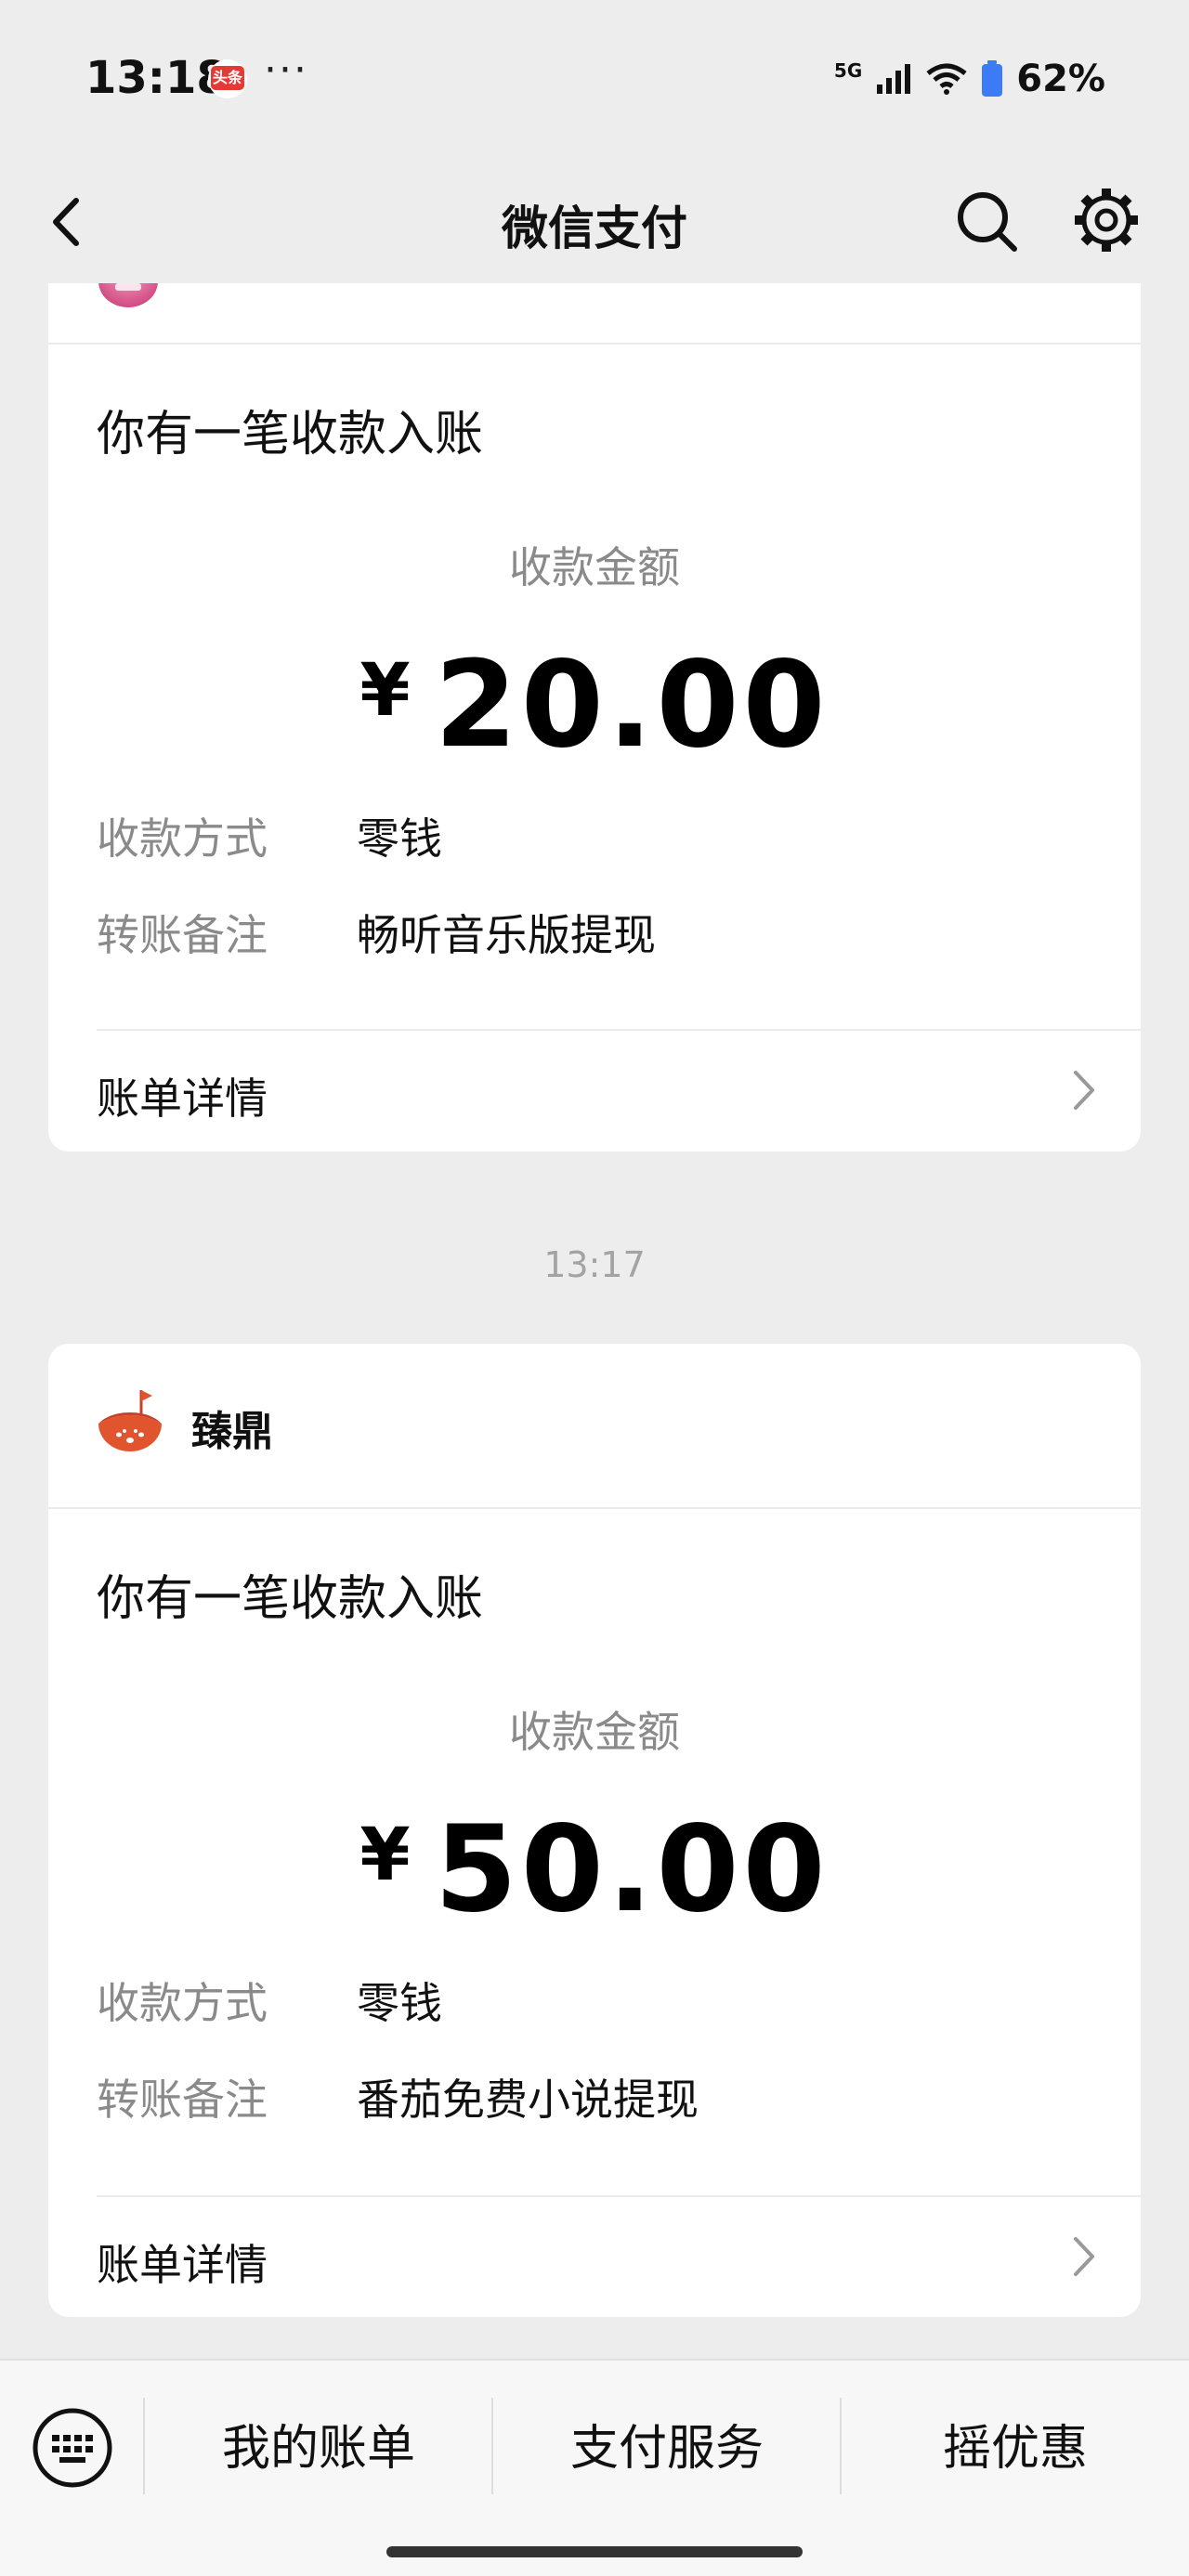  What do you see at coordinates (1106, 220) in the screenshot?
I see `gear-icon` at bounding box center [1106, 220].